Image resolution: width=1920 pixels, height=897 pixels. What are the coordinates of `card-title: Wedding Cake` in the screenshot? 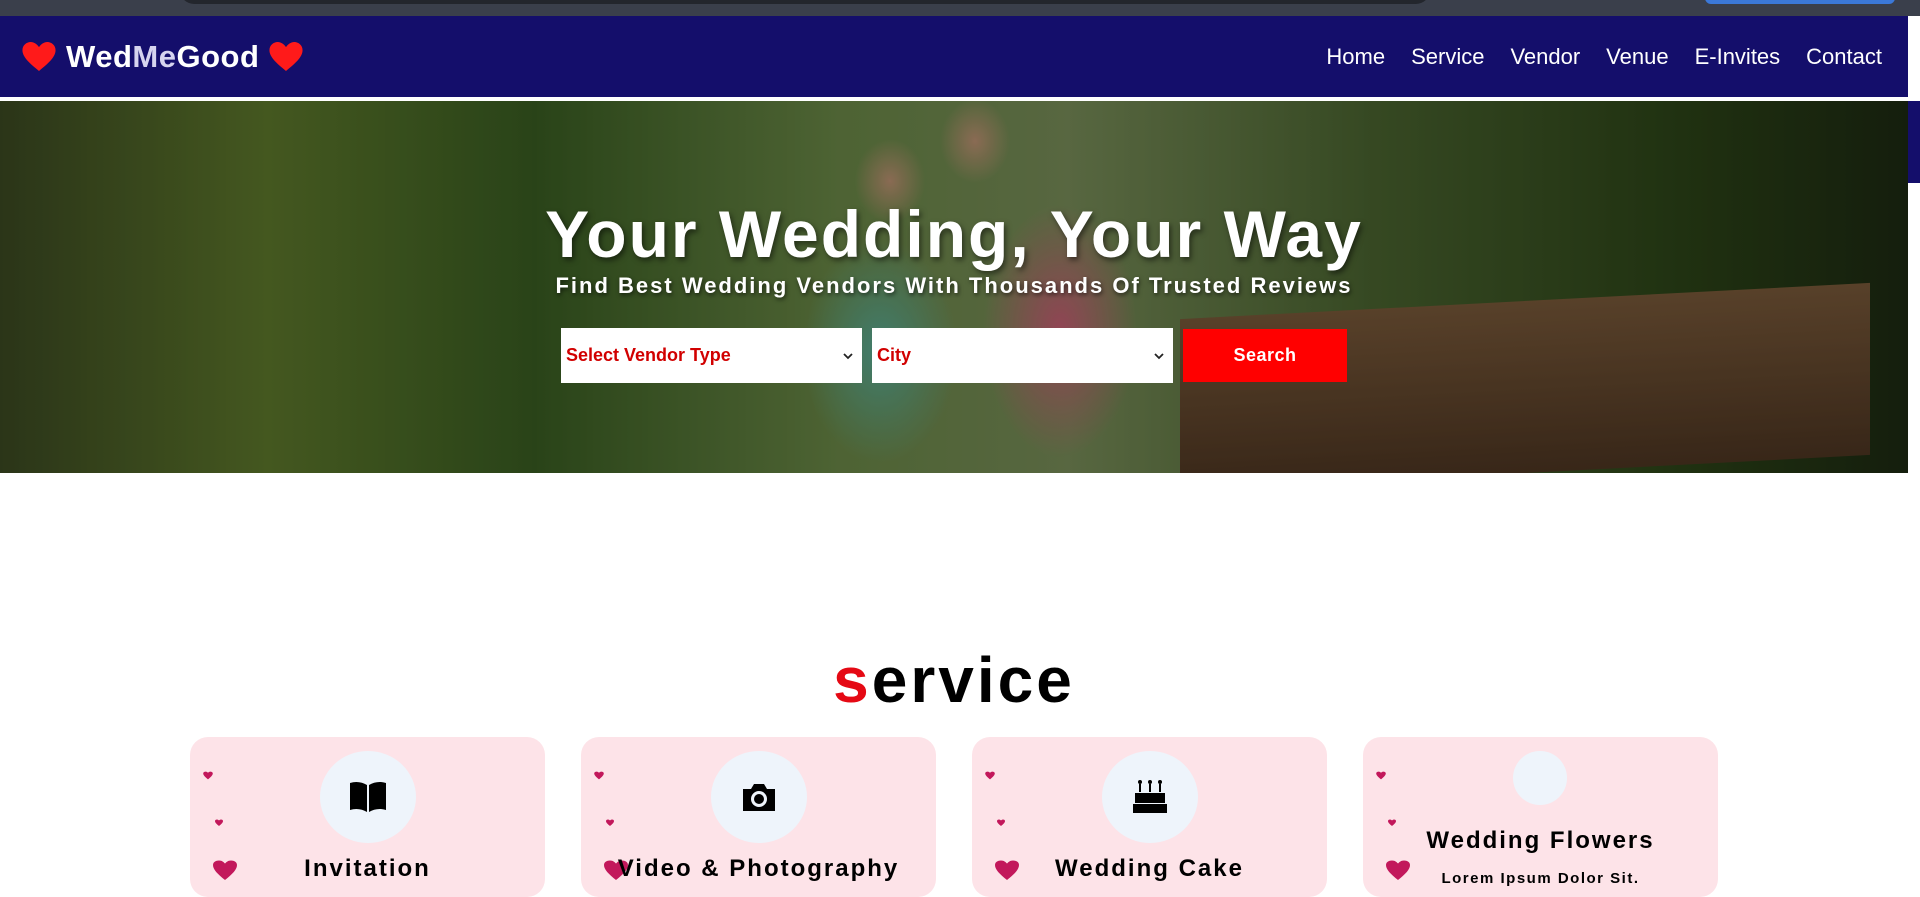 It's located at (1149, 868).